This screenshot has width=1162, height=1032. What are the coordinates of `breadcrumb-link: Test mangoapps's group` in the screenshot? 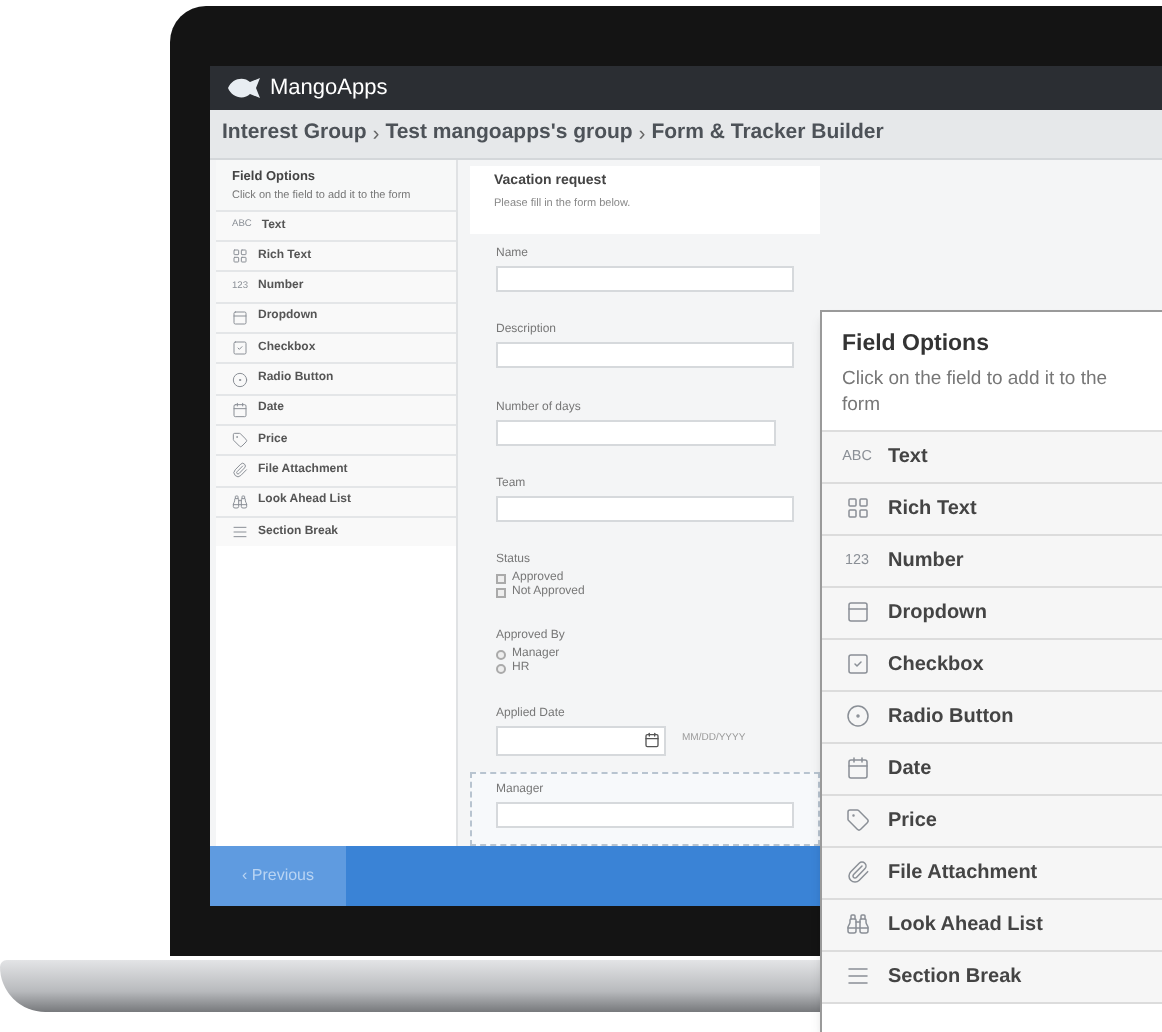 It's located at (509, 134).